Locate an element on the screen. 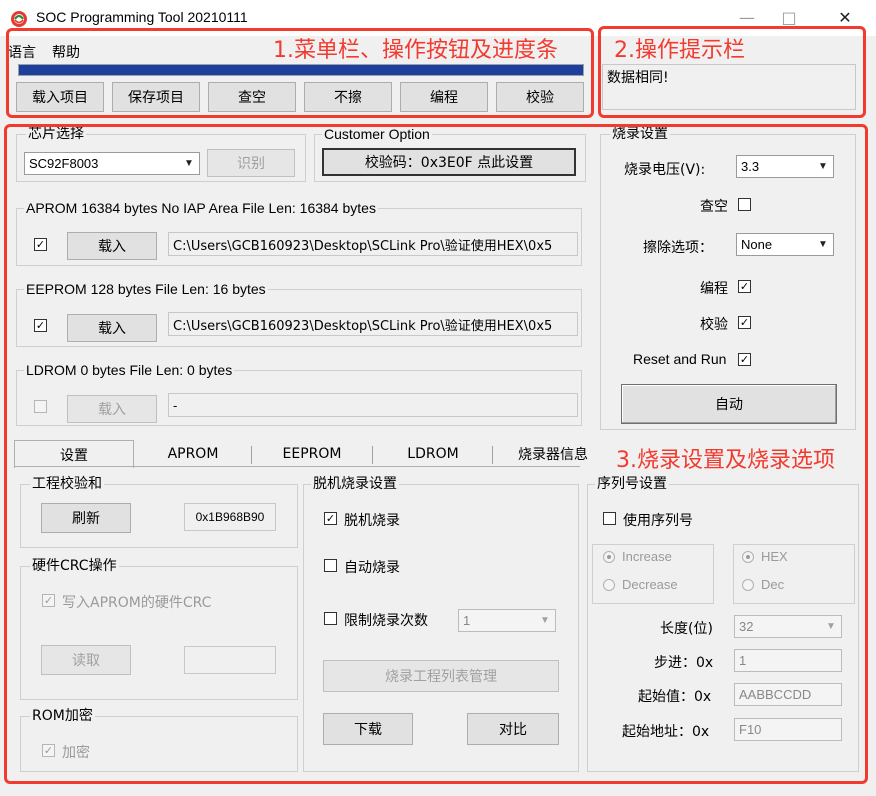  annotation-label-message: 2.操作提示栏 is located at coordinates (679, 50).